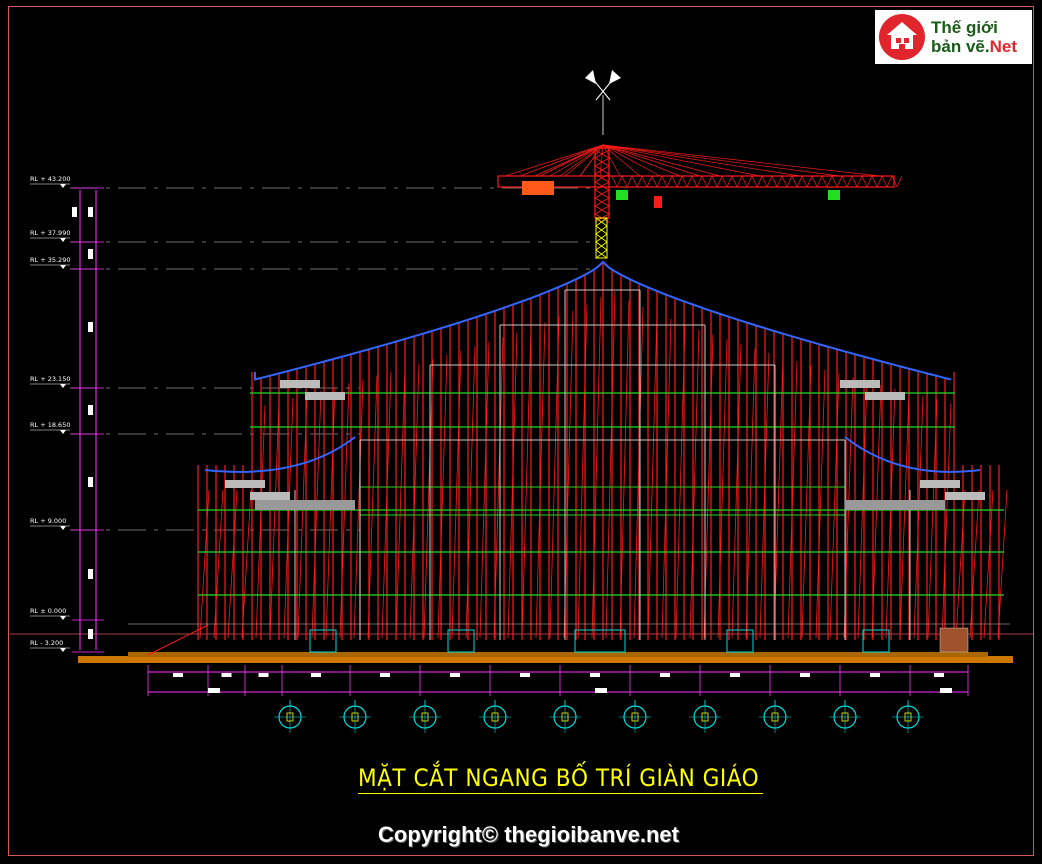  What do you see at coordinates (46, 643) in the screenshot?
I see `level-label-rl-m3200: RL - 3.200` at bounding box center [46, 643].